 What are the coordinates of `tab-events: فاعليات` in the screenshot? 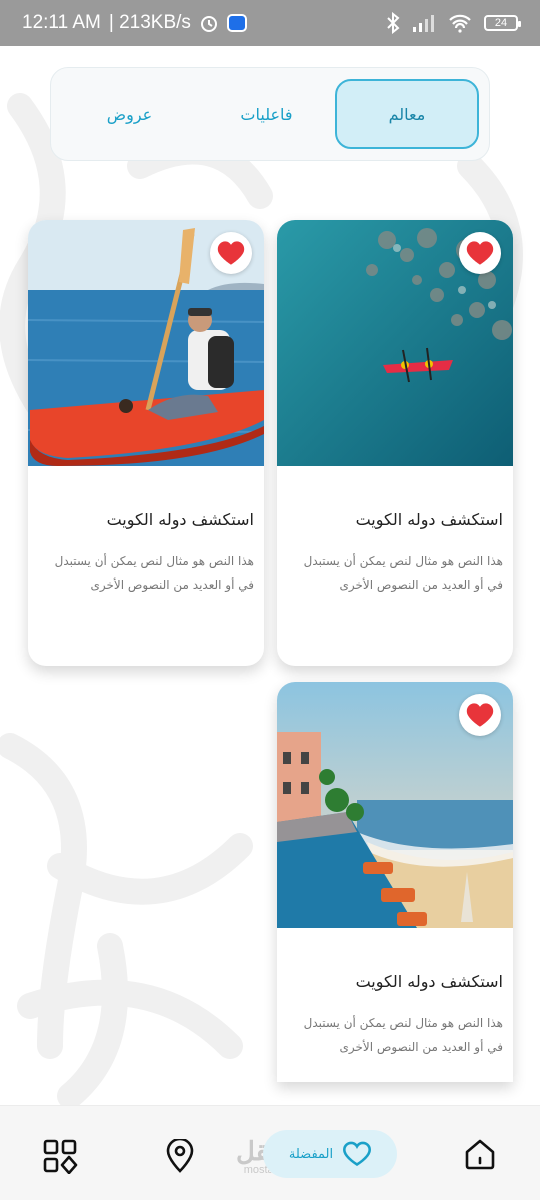 It's located at (266, 114).